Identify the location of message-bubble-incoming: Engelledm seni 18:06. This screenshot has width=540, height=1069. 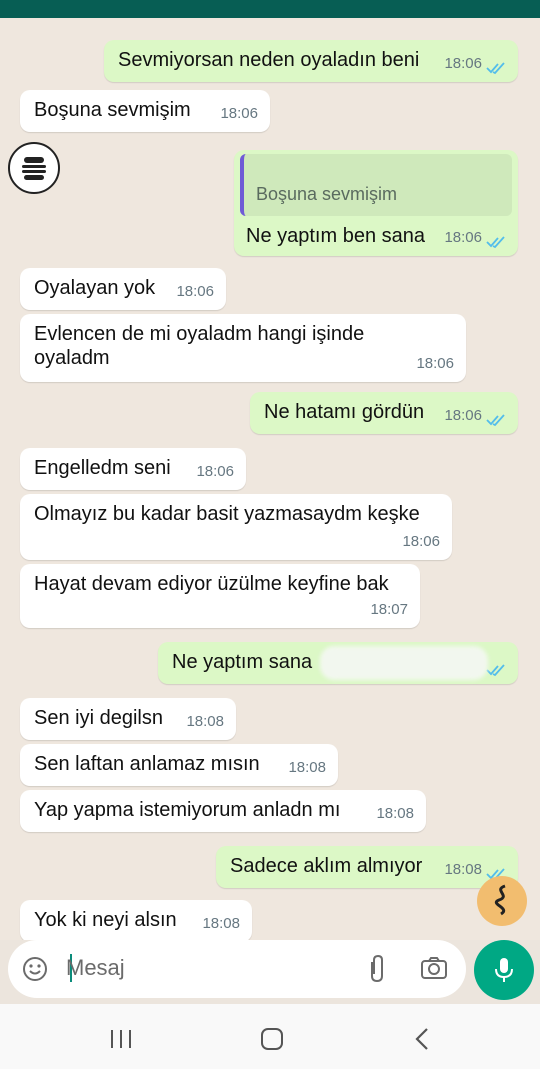
(133, 469).